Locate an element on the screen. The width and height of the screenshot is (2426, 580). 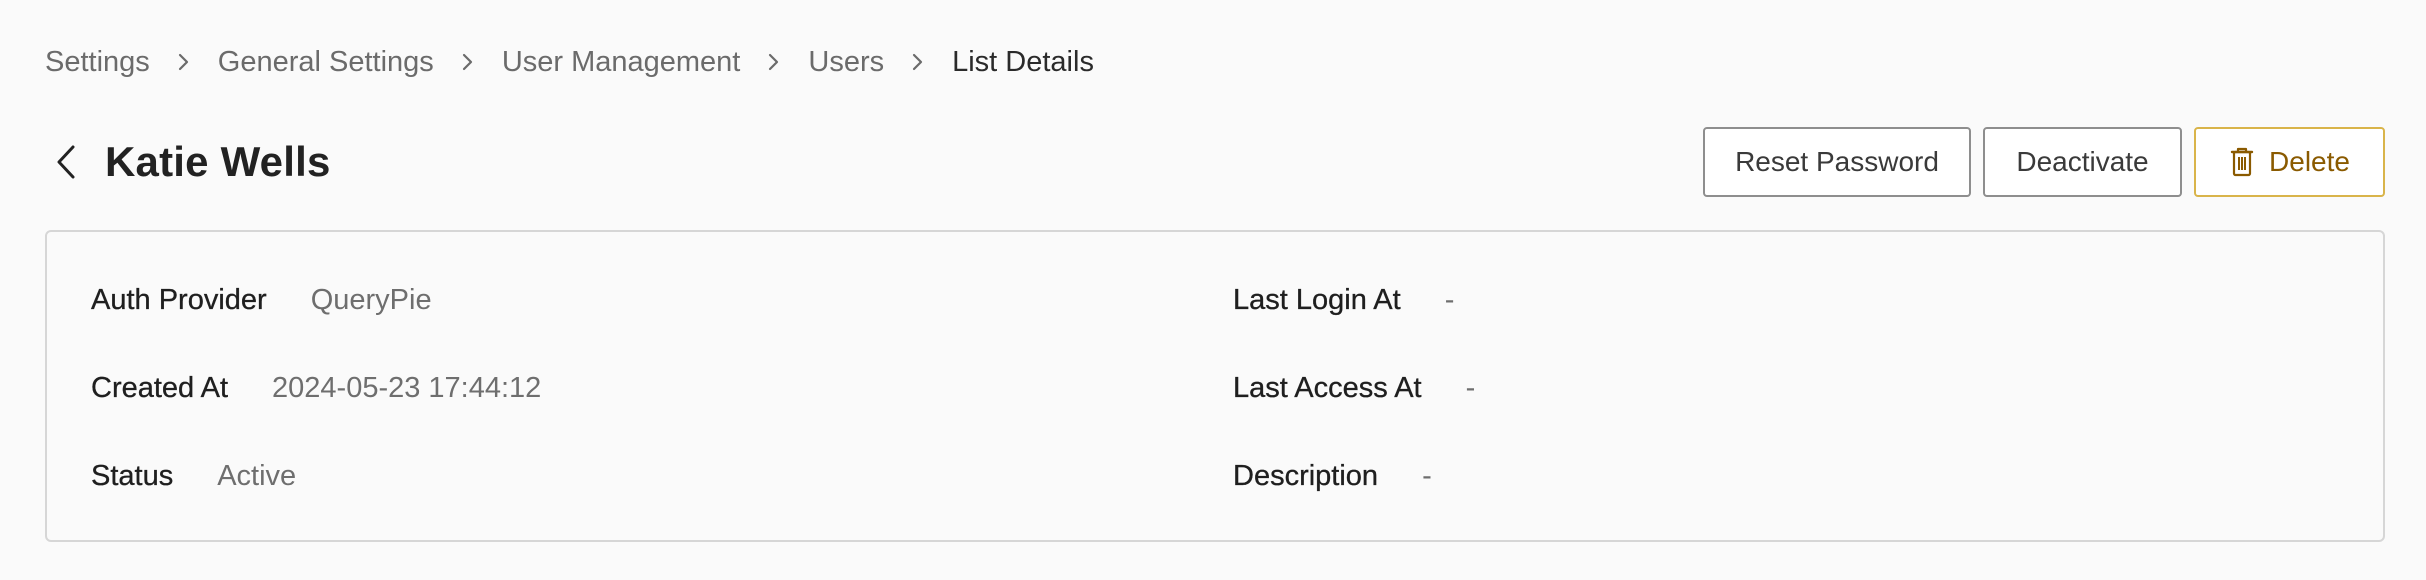
created-at-label: Created At is located at coordinates (160, 387).